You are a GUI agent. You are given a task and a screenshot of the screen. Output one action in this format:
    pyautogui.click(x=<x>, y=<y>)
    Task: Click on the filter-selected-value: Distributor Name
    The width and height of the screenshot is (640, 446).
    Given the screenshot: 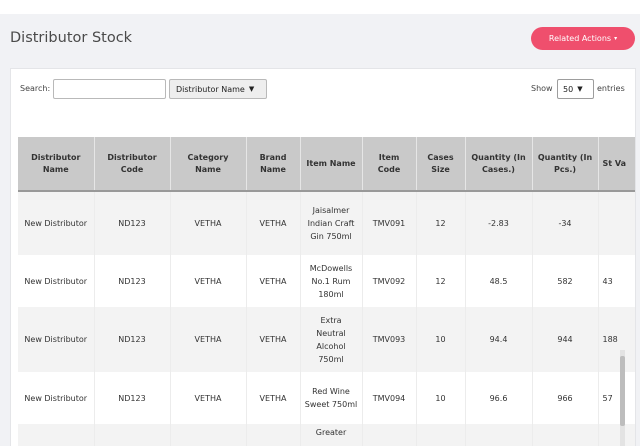 What is the action you would take?
    pyautogui.click(x=210, y=89)
    